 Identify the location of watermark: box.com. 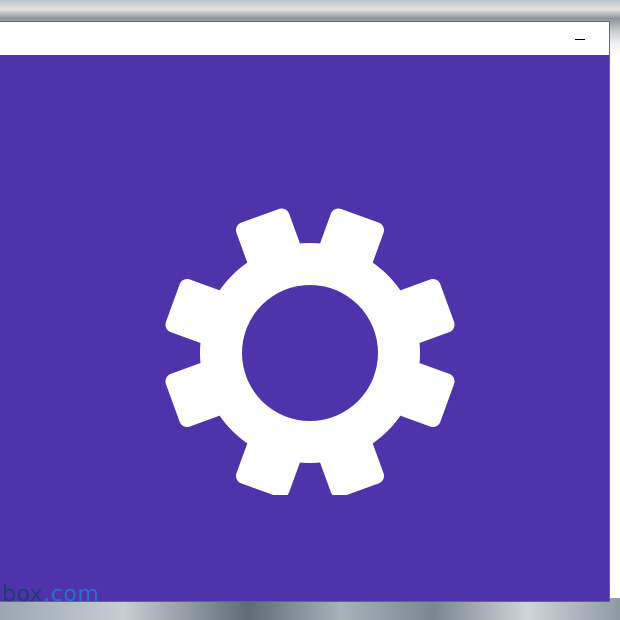
(50, 595).